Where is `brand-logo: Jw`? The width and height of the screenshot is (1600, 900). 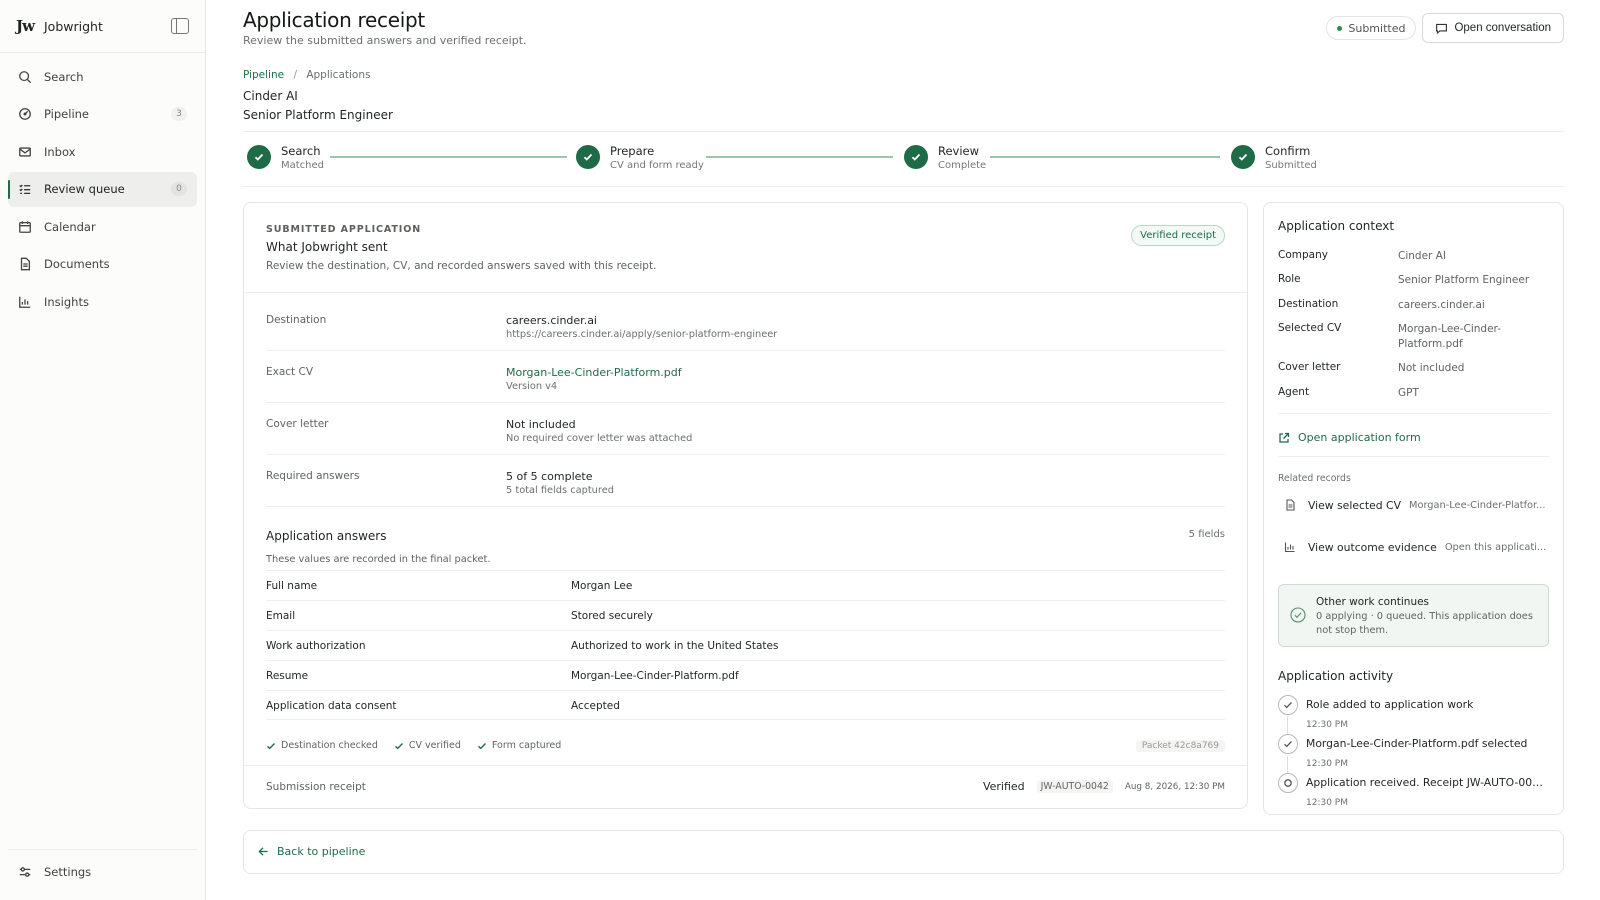 brand-logo: Jw is located at coordinates (30, 26).